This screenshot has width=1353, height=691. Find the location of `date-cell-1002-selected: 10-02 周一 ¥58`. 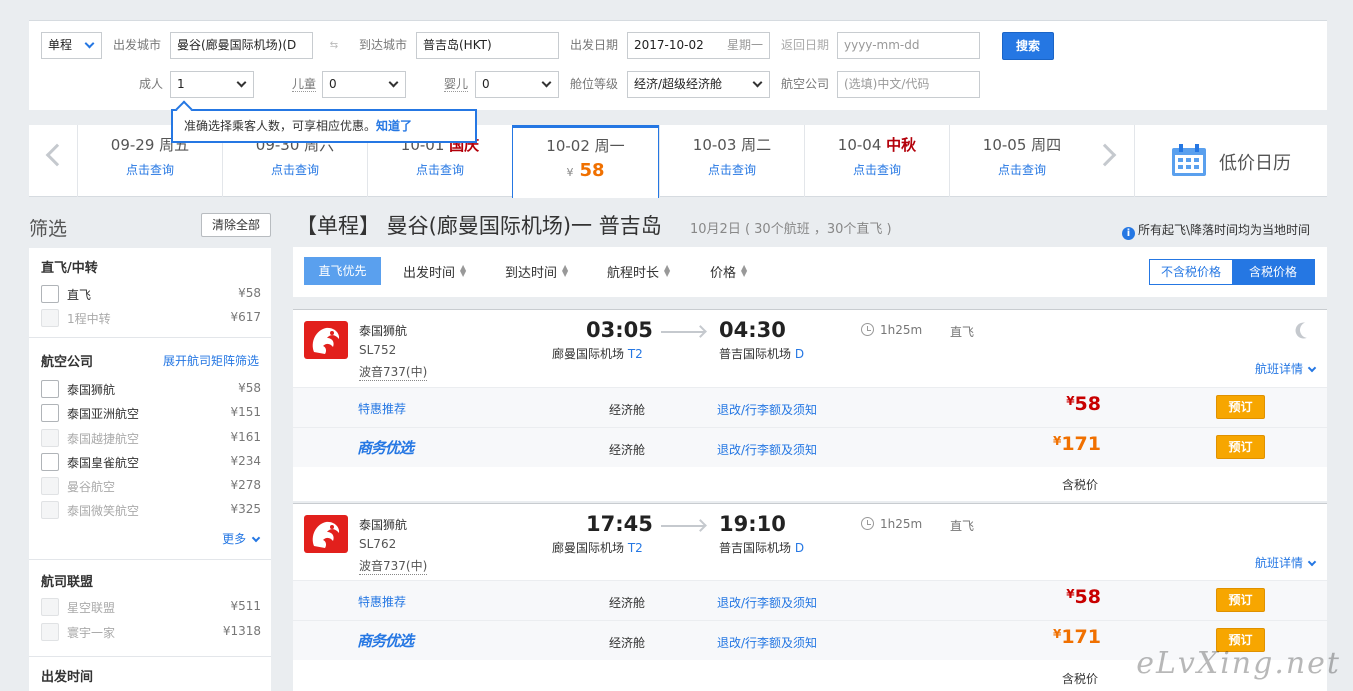

date-cell-1002-selected: 10-02 周一 ¥58 is located at coordinates (585, 161).